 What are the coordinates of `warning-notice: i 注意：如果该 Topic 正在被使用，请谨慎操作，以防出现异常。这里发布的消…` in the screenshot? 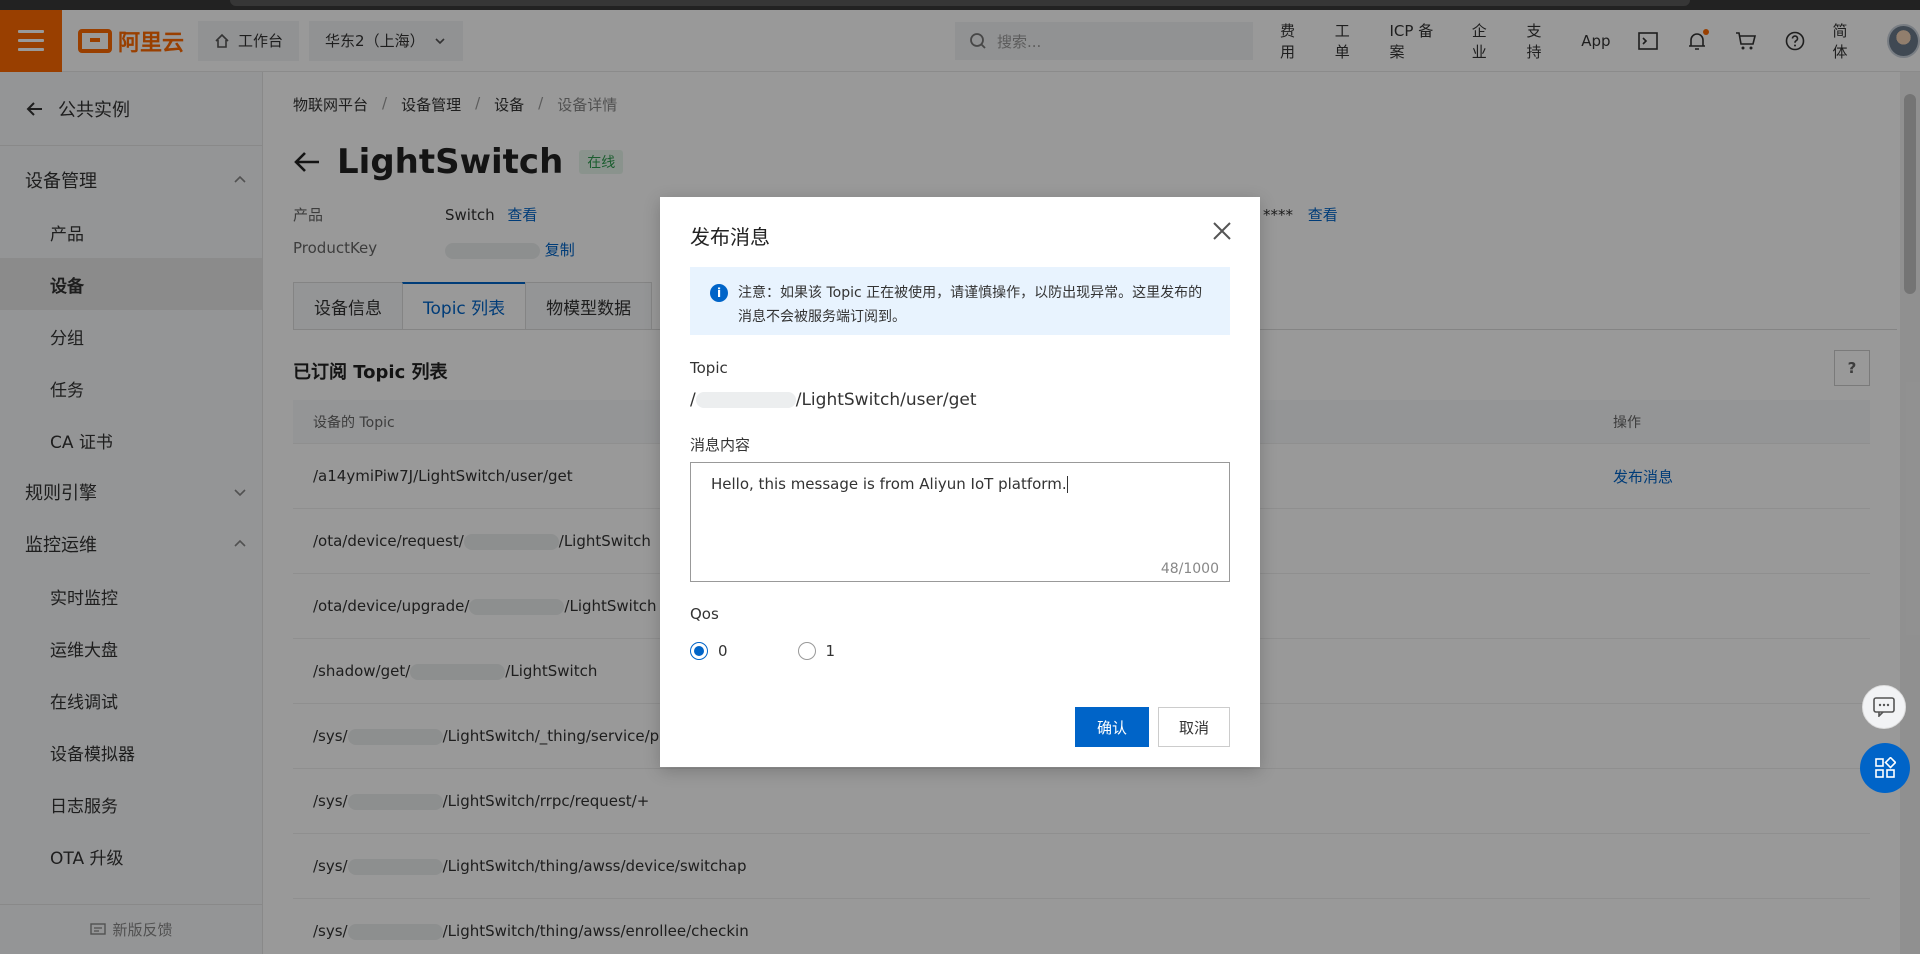 It's located at (960, 301).